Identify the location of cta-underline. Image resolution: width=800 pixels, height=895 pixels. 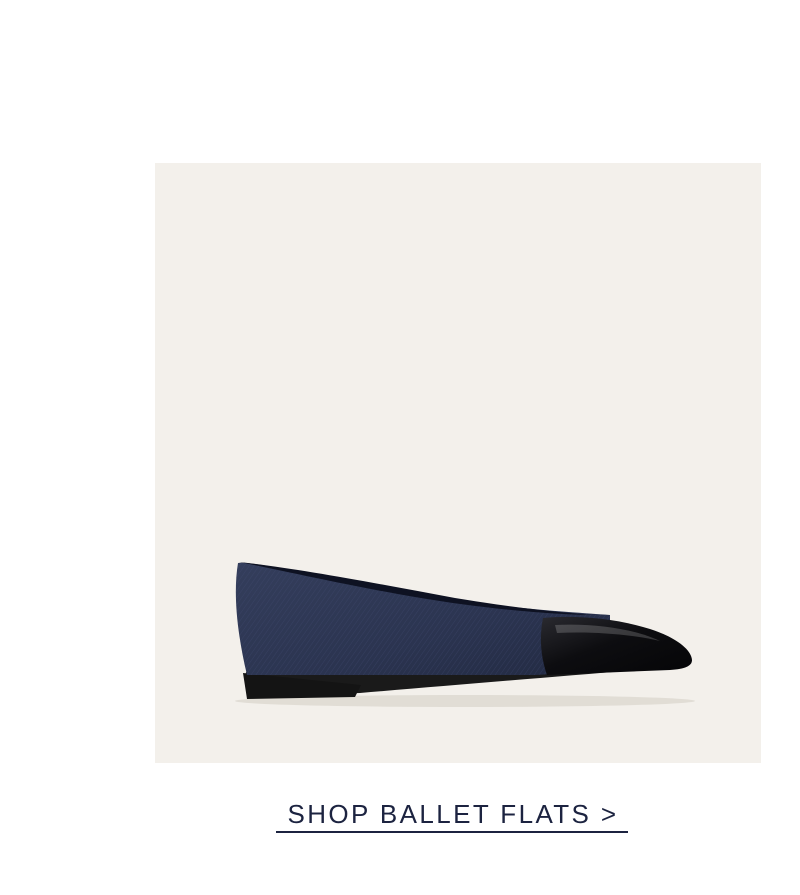
(452, 832).